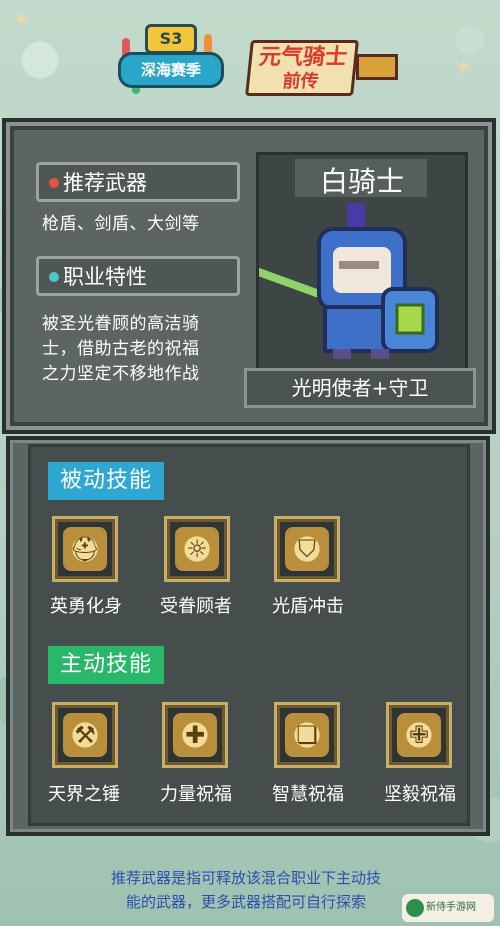 The height and width of the screenshot is (926, 500). Describe the element at coordinates (303, 57) in the screenshot. I see `game-title-line1: 元气骑士` at that location.